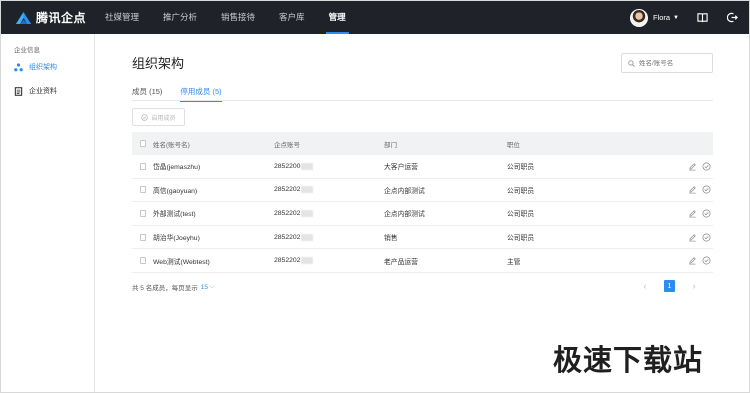 This screenshot has height=393, width=750. Describe the element at coordinates (145, 117) in the screenshot. I see `check-circle-icon` at that location.